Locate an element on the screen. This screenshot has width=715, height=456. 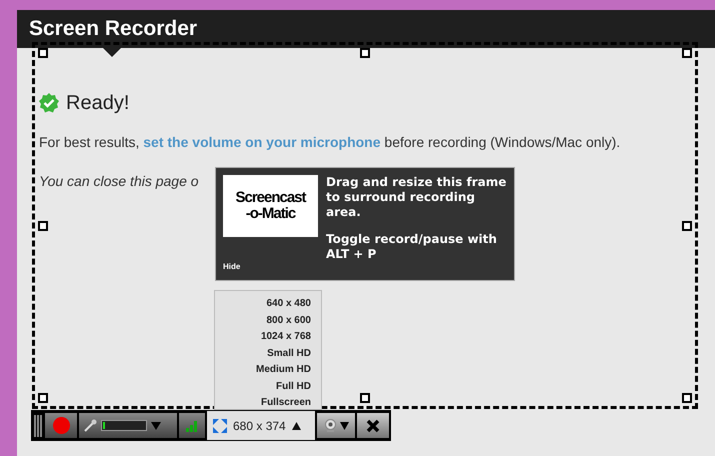
app-logo: Screencast -o-Matic is located at coordinates (270, 206).